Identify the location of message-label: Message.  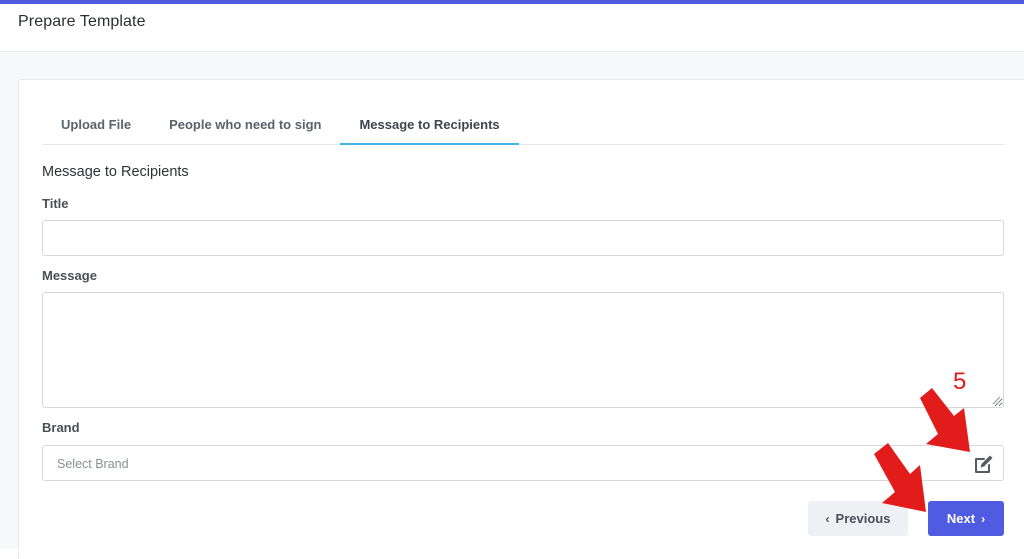
(69, 275).